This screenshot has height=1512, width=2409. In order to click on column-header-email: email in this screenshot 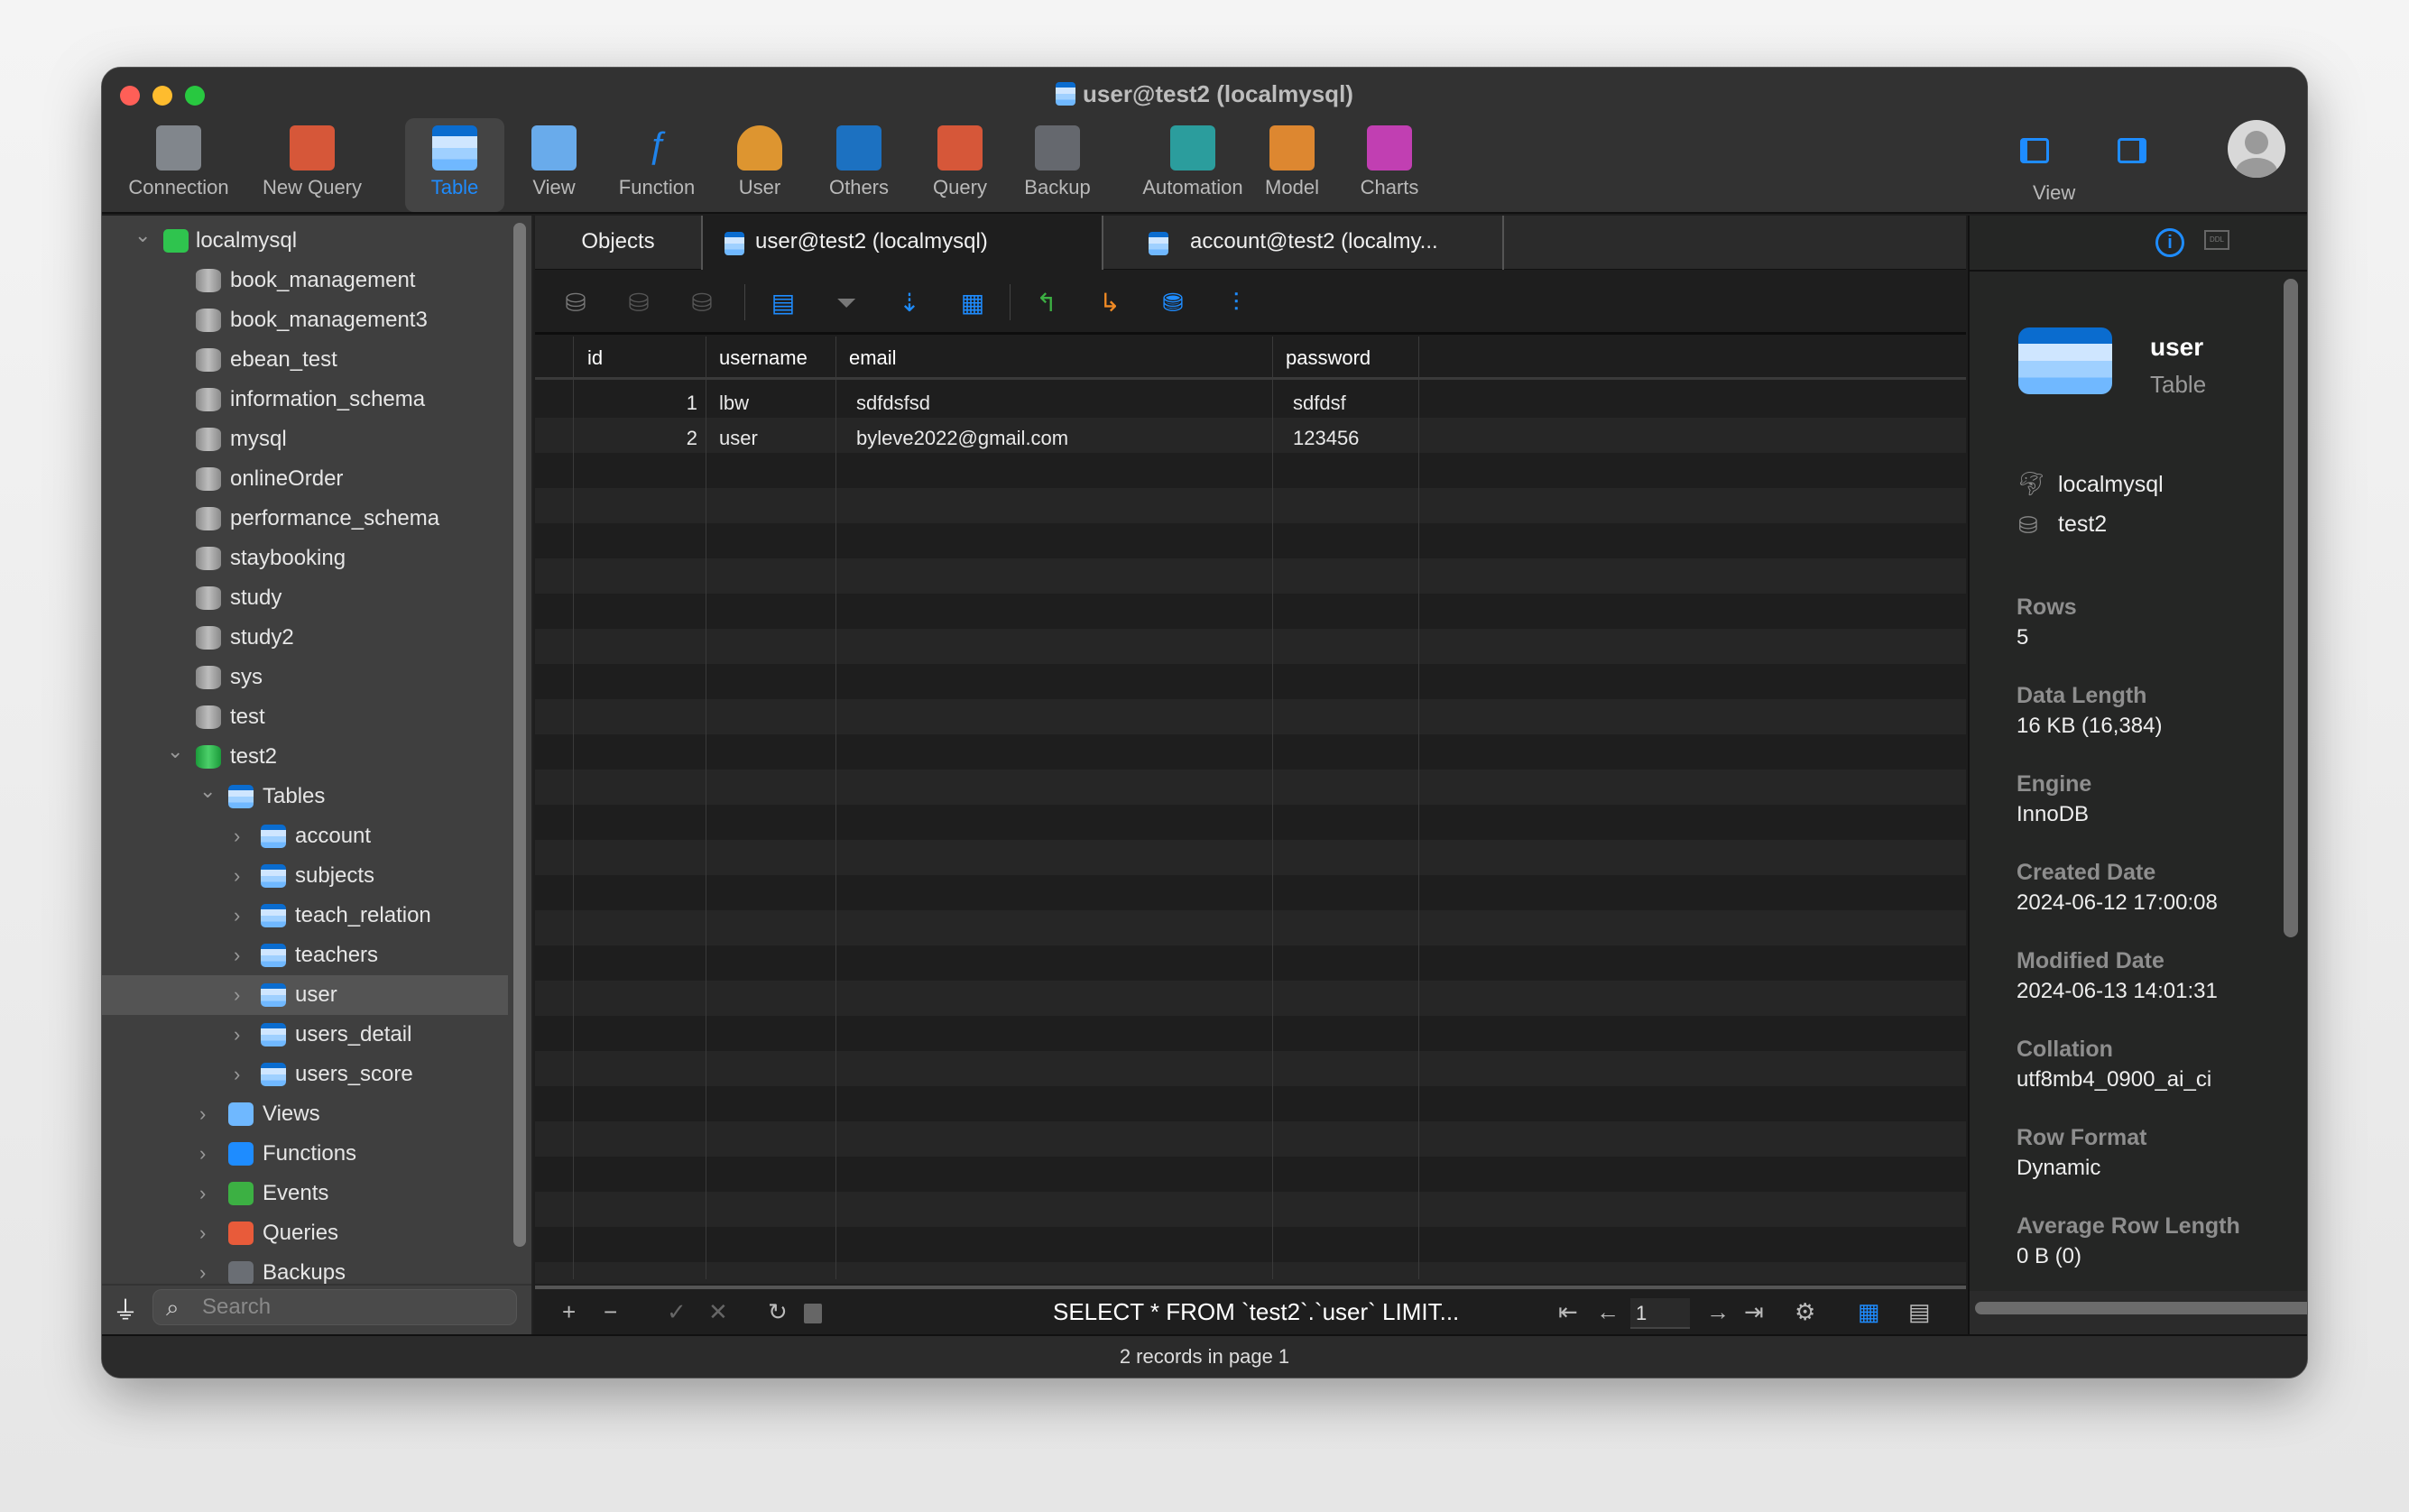, I will do `click(873, 358)`.